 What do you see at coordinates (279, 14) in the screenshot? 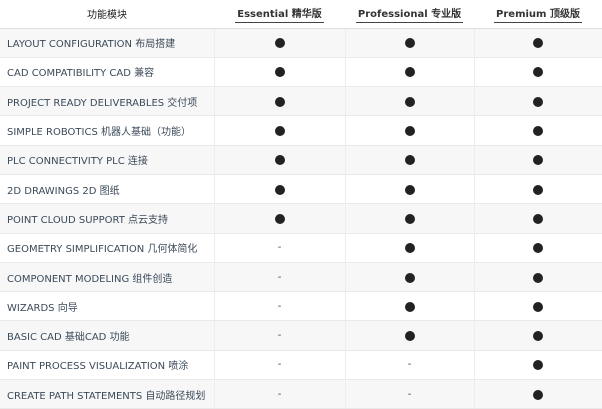
I see `tier-header-essential: Essential 精华版` at bounding box center [279, 14].